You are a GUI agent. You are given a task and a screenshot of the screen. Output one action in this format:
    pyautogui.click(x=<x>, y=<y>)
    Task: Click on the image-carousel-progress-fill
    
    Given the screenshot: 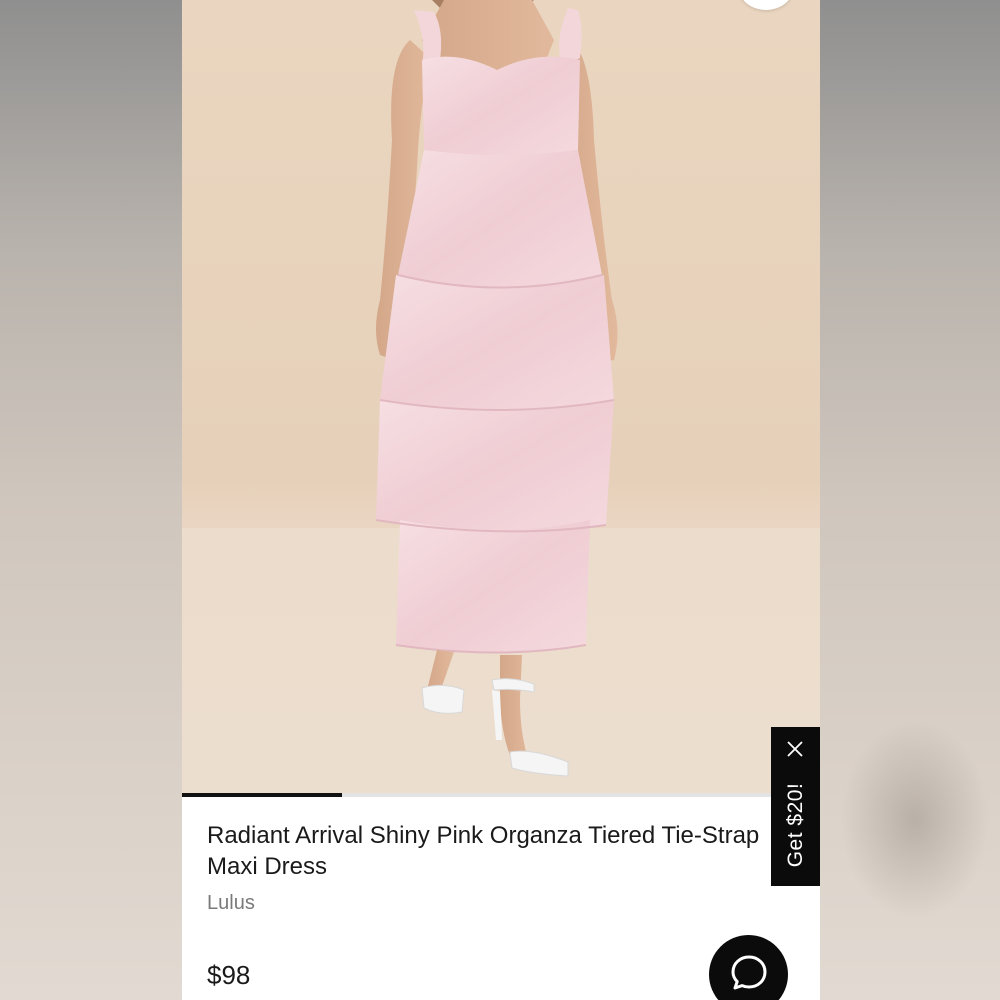 What is the action you would take?
    pyautogui.click(x=262, y=795)
    